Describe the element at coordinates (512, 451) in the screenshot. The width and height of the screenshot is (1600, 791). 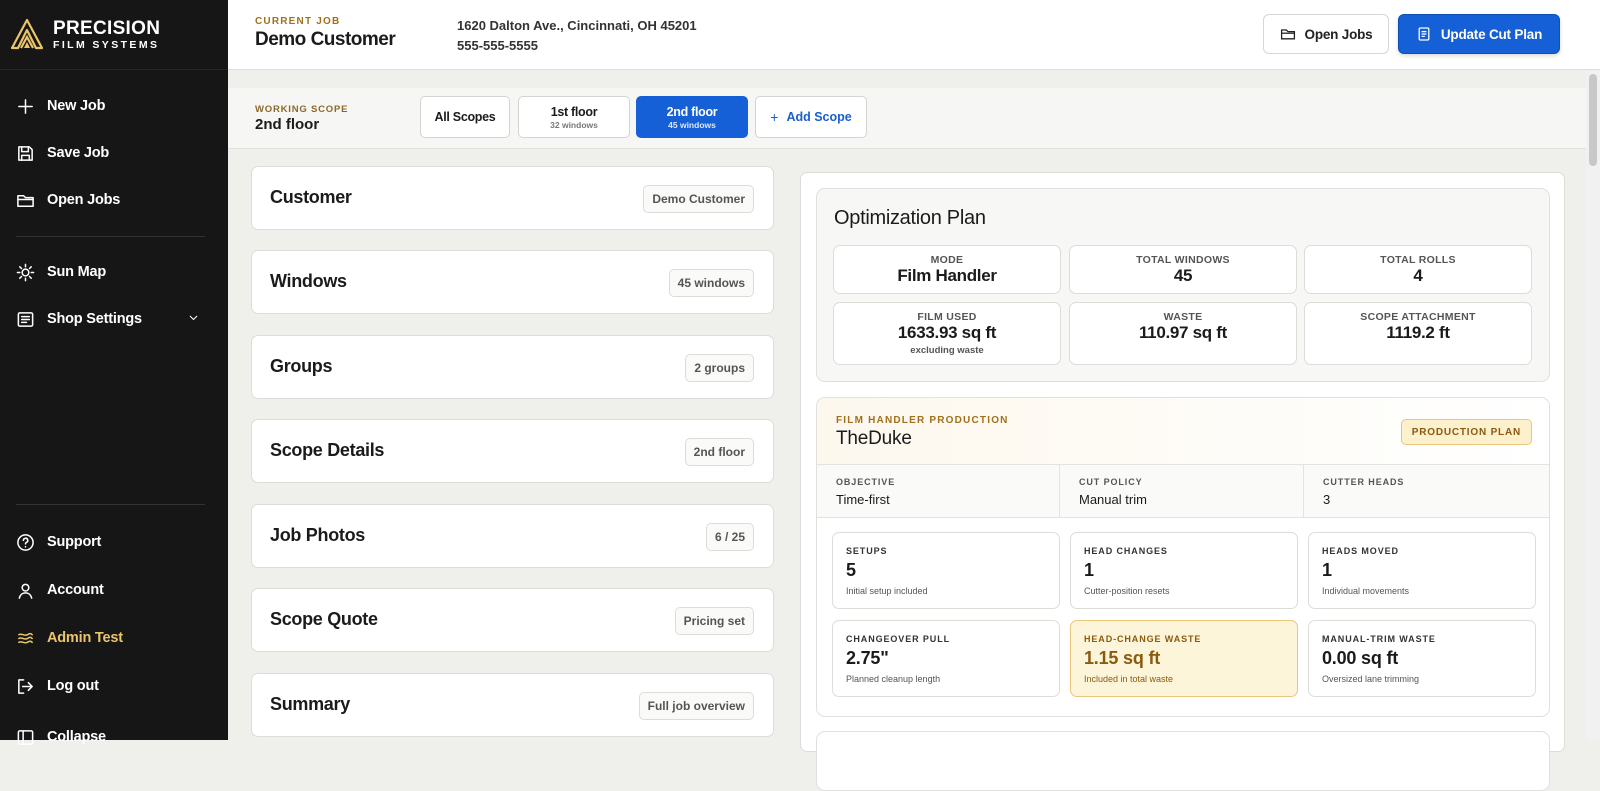
I see `section-scope-details: Scope Details 2nd floor` at that location.